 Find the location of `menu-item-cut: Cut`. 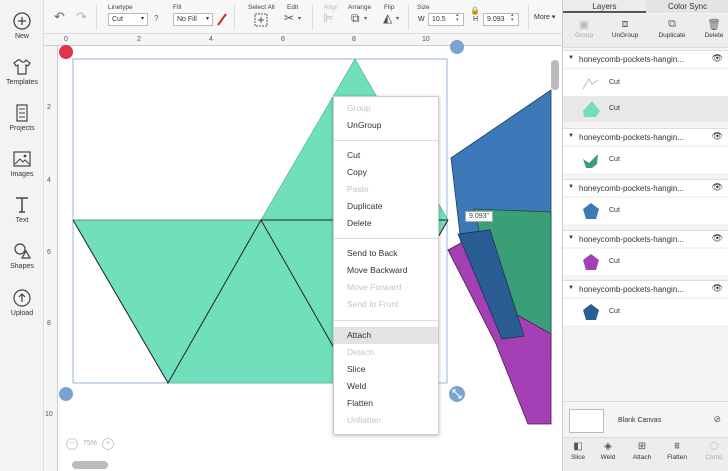

menu-item-cut: Cut is located at coordinates (386, 155).